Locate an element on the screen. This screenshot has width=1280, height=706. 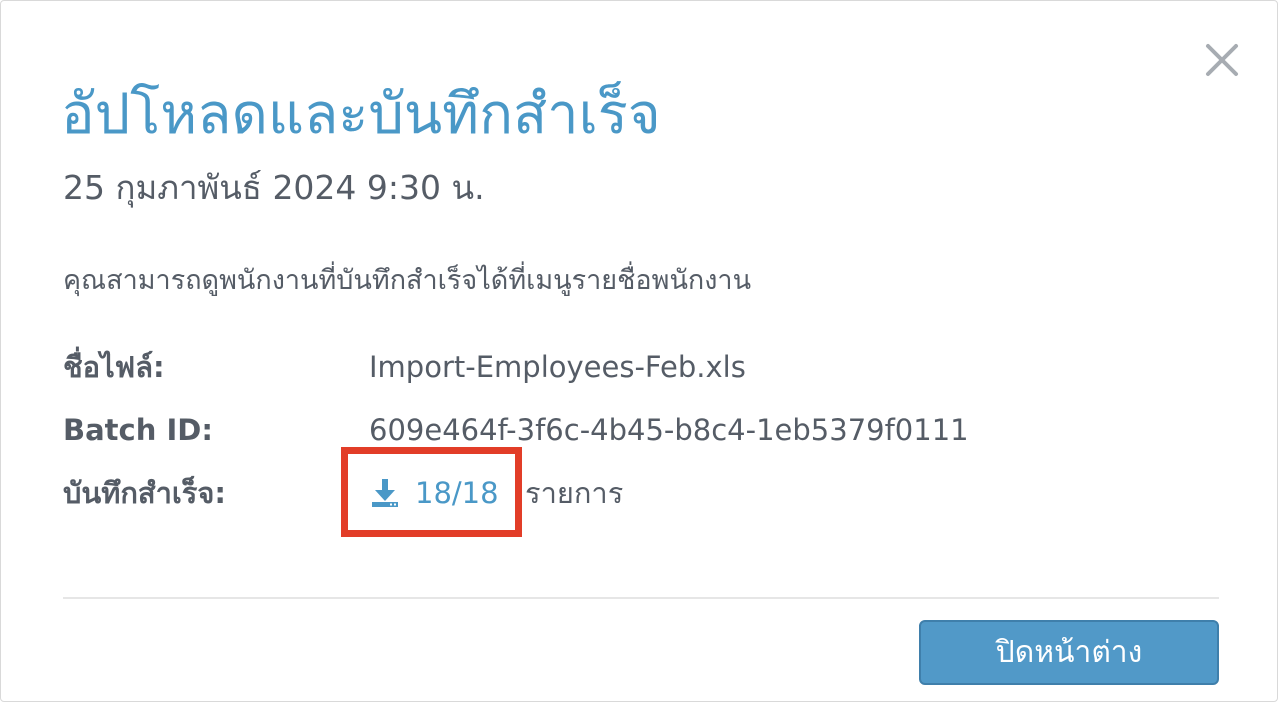
saved-count-unit: รายการ is located at coordinates (574, 493).